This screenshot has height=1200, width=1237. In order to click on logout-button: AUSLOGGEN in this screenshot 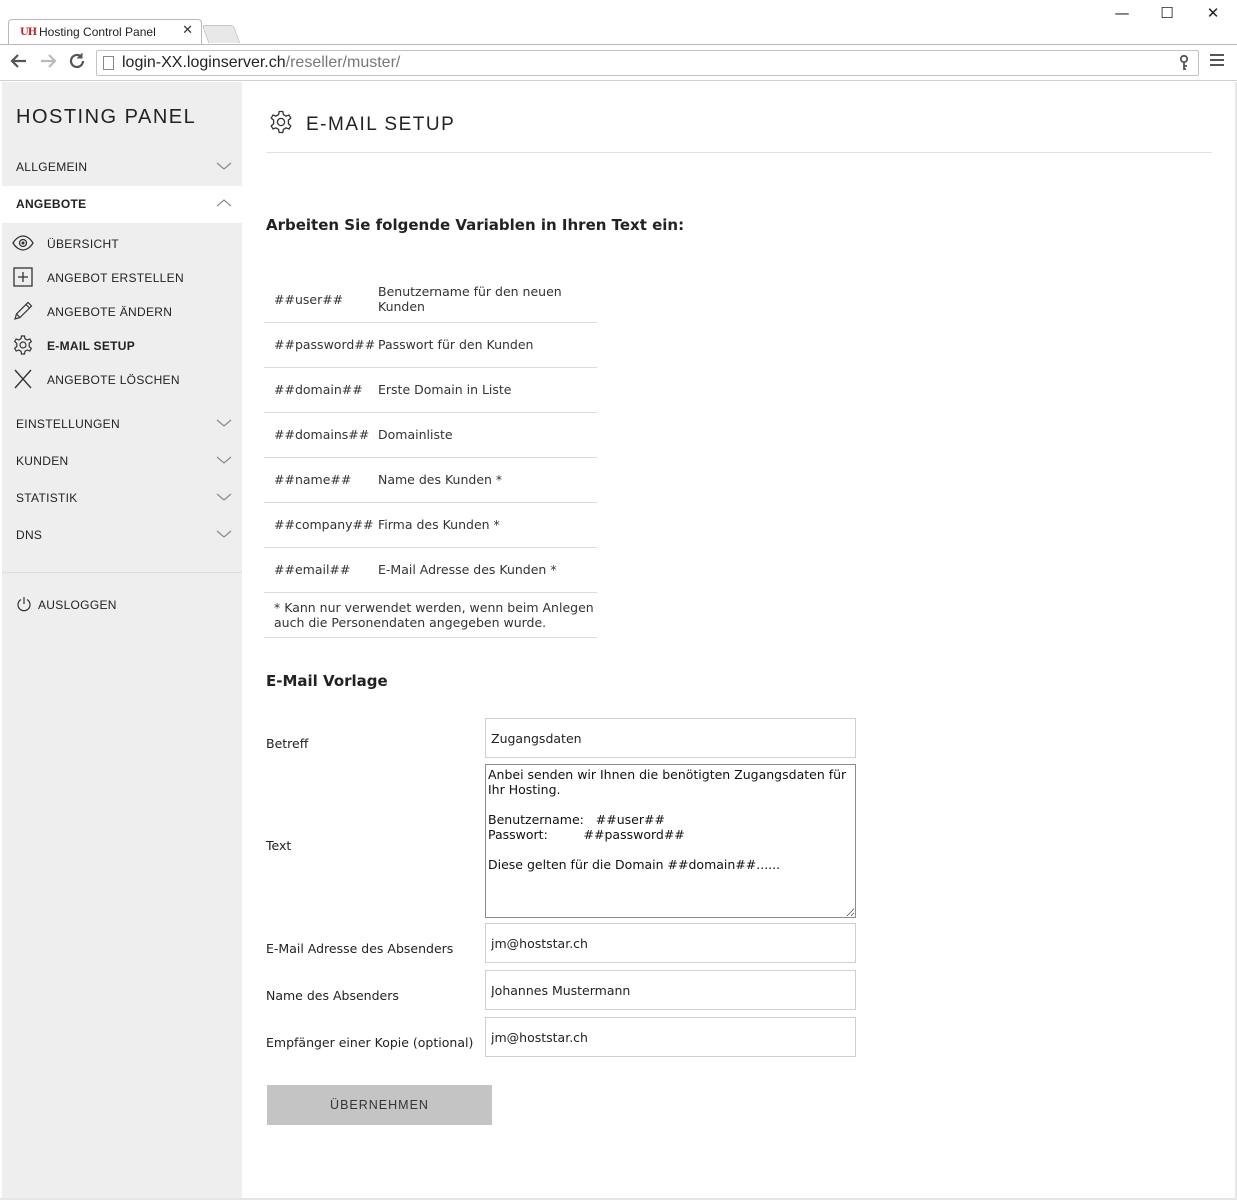, I will do `click(122, 604)`.